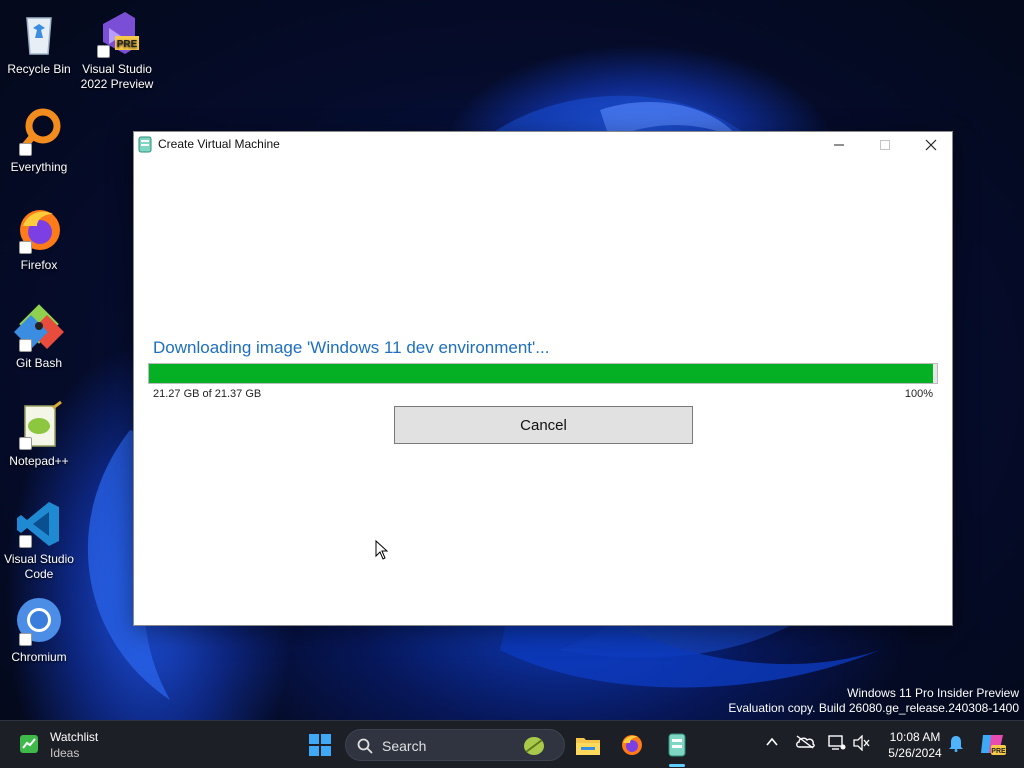 This screenshot has height=768, width=1024. Describe the element at coordinates (837, 743) in the screenshot. I see `network-icon` at that location.